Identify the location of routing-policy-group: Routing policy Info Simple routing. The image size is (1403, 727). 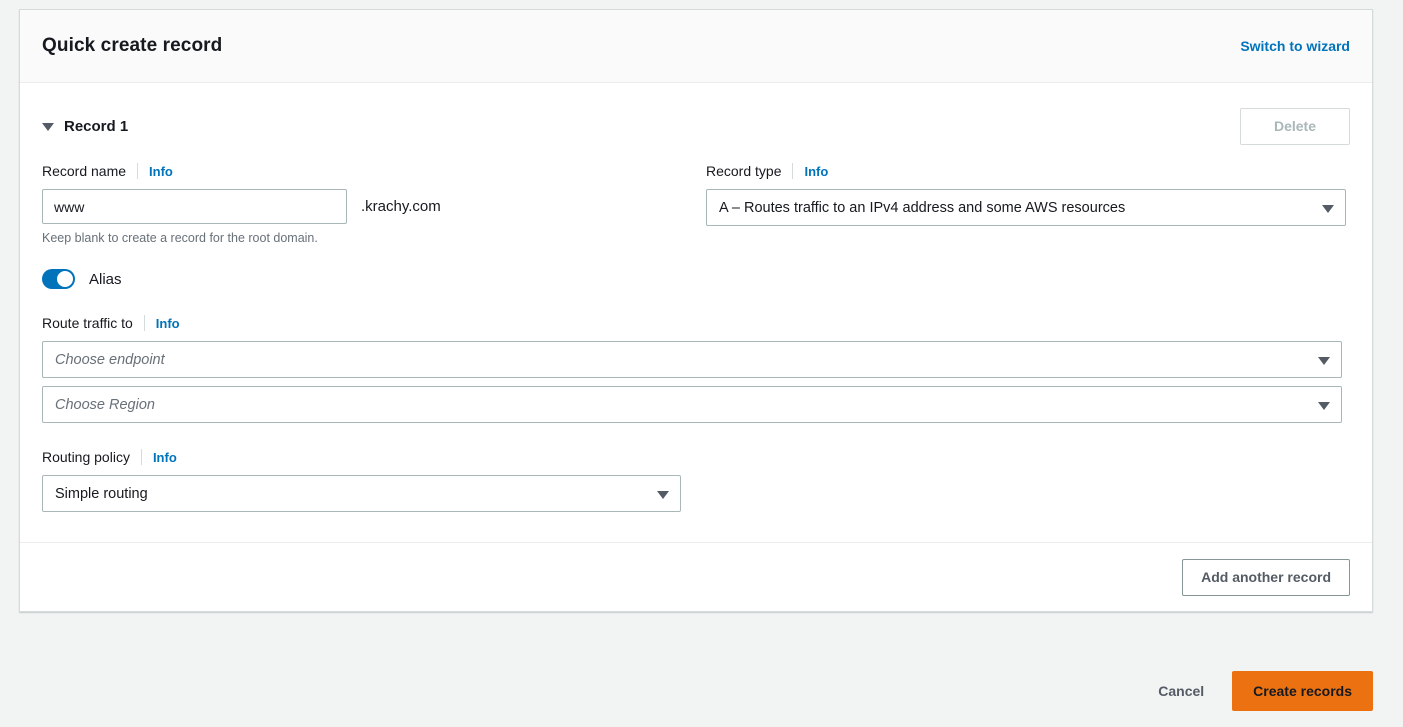
(696, 479).